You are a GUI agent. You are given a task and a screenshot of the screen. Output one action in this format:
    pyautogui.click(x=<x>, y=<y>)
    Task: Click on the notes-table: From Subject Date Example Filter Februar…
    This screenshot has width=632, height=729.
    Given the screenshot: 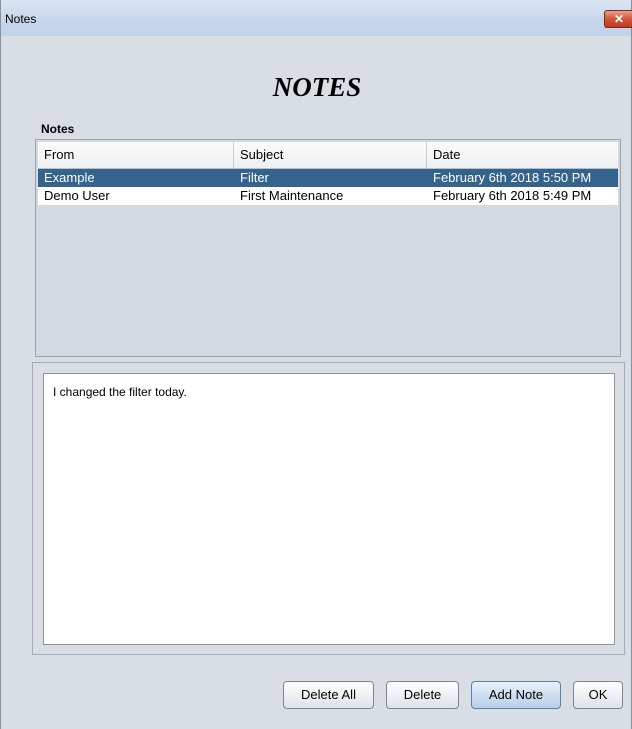 What is the action you would take?
    pyautogui.click(x=328, y=173)
    